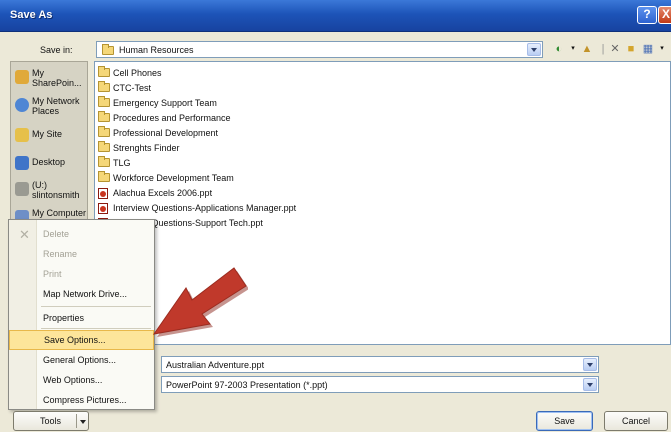  What do you see at coordinates (81, 274) in the screenshot?
I see `menu-item-print: Print` at bounding box center [81, 274].